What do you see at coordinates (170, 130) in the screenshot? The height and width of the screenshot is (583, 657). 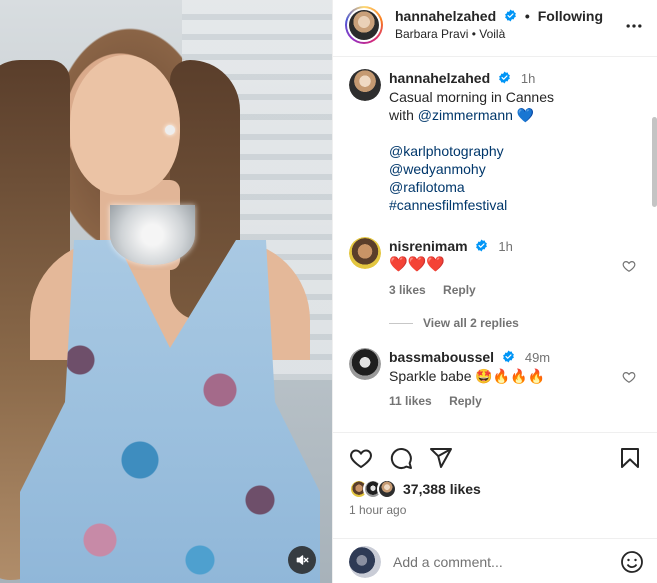 I see `earring-shape` at bounding box center [170, 130].